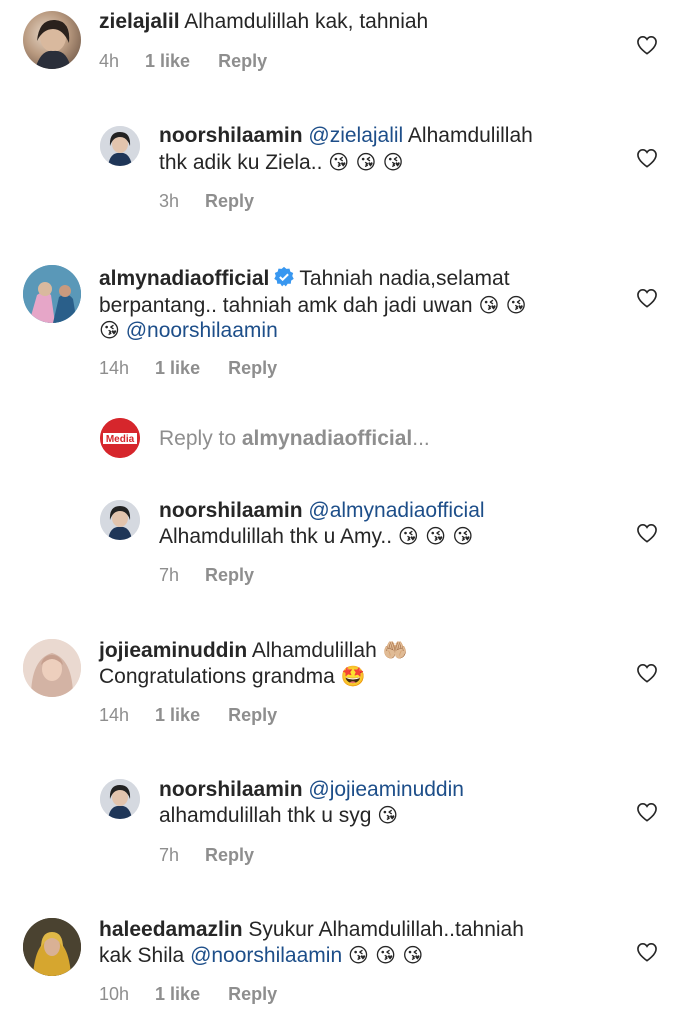 The width and height of the screenshot is (698, 1024). I want to click on comment-text-line: alhamdulillah thk u syg 😘, so click(278, 815).